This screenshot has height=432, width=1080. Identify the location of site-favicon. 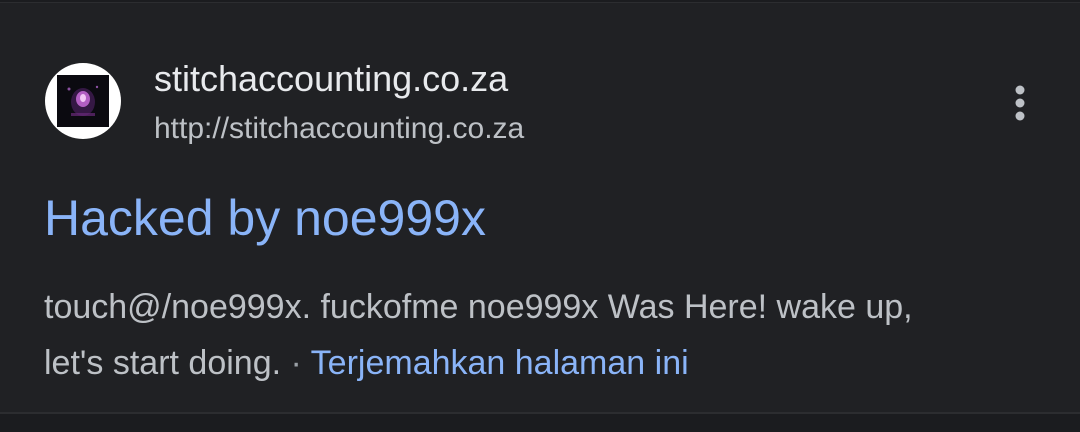
(83, 101).